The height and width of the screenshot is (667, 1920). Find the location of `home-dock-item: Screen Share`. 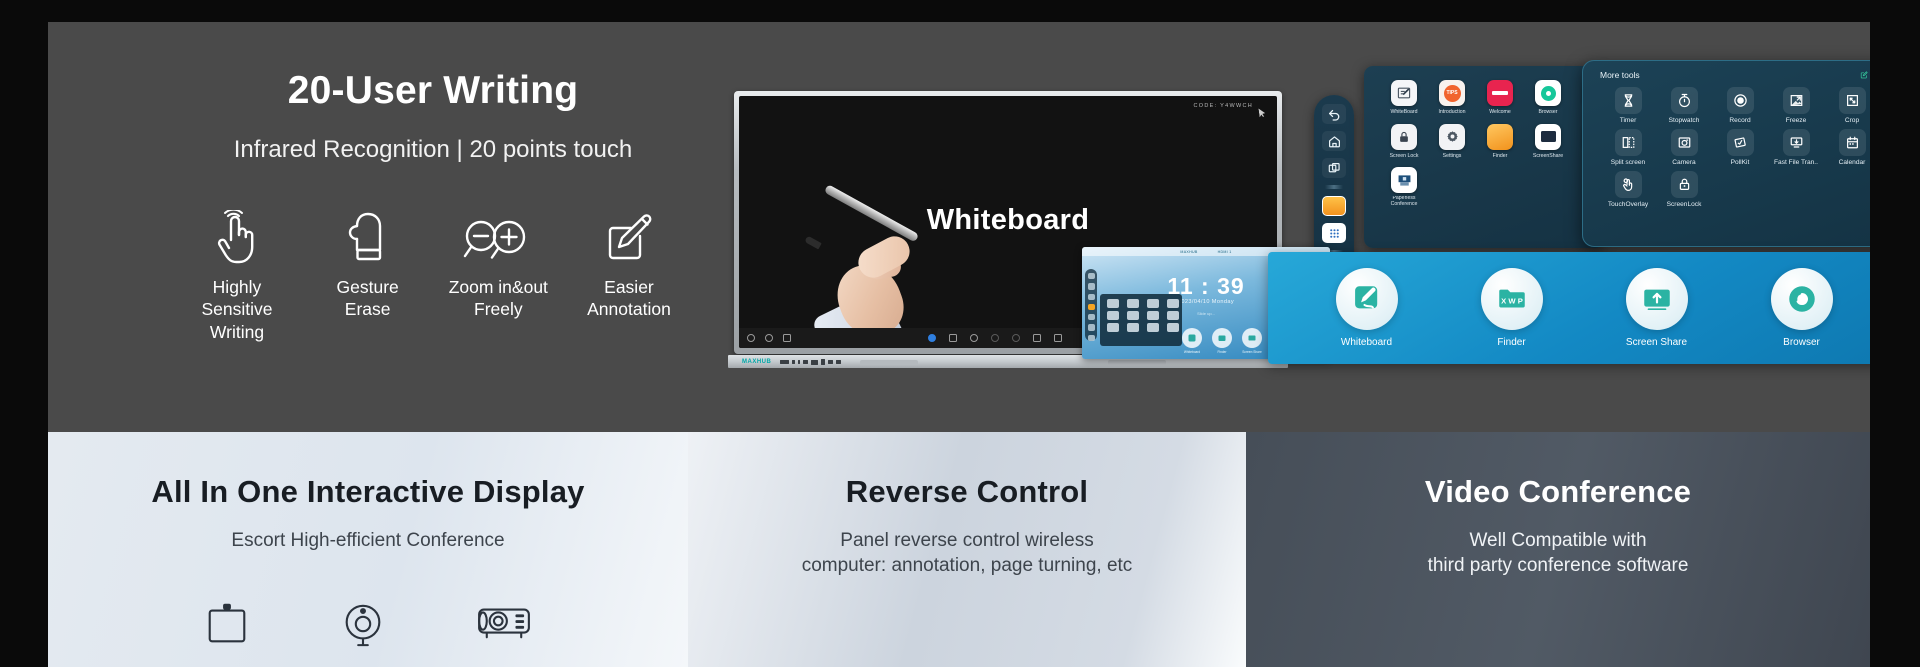

home-dock-item: Screen Share is located at coordinates (1252, 341).